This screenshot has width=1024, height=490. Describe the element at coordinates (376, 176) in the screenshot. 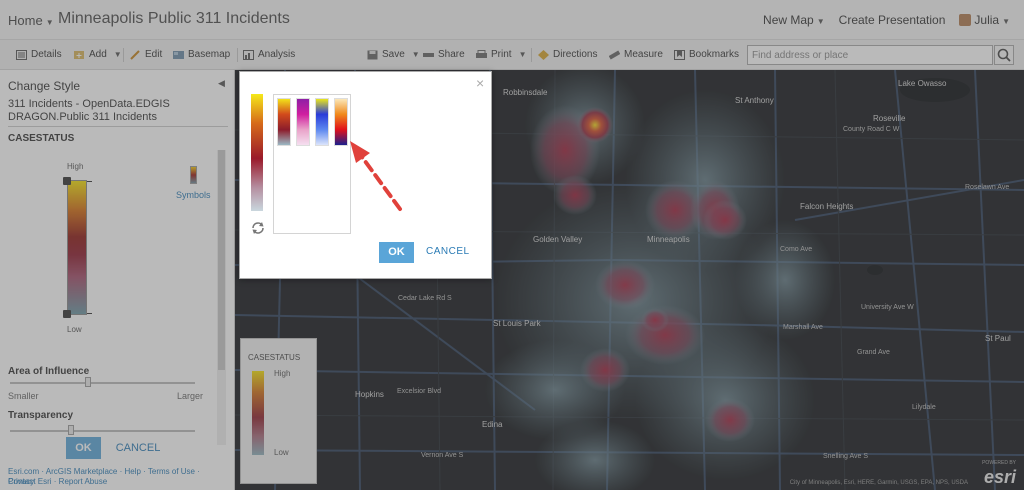

I see `annotation-arrow-icon` at that location.